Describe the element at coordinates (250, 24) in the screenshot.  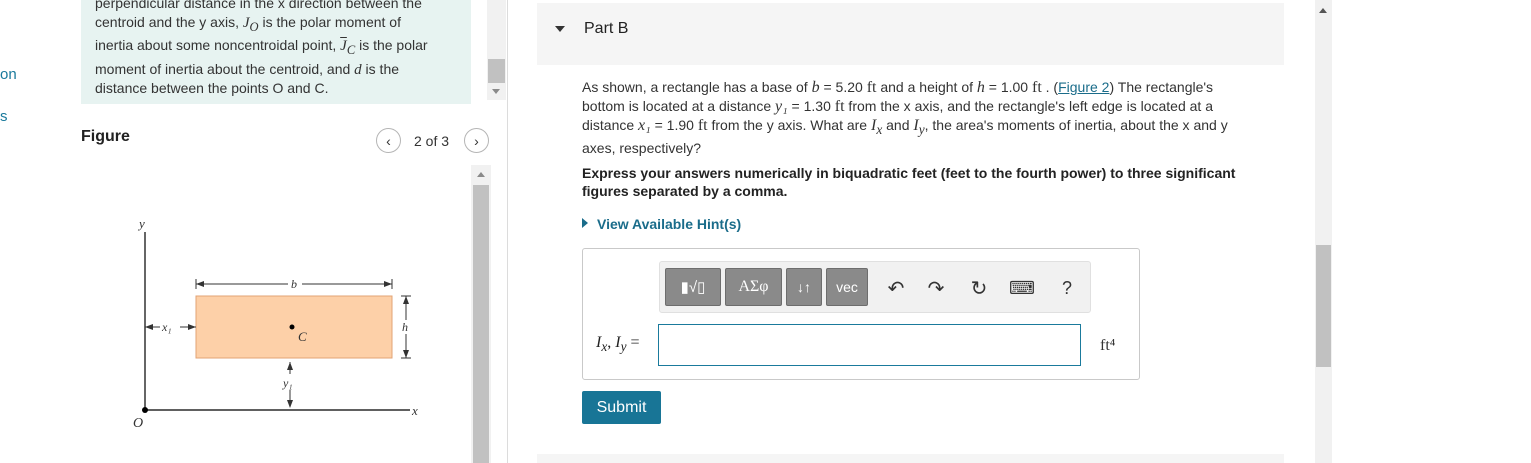
I see `math-symbol: JO` at that location.